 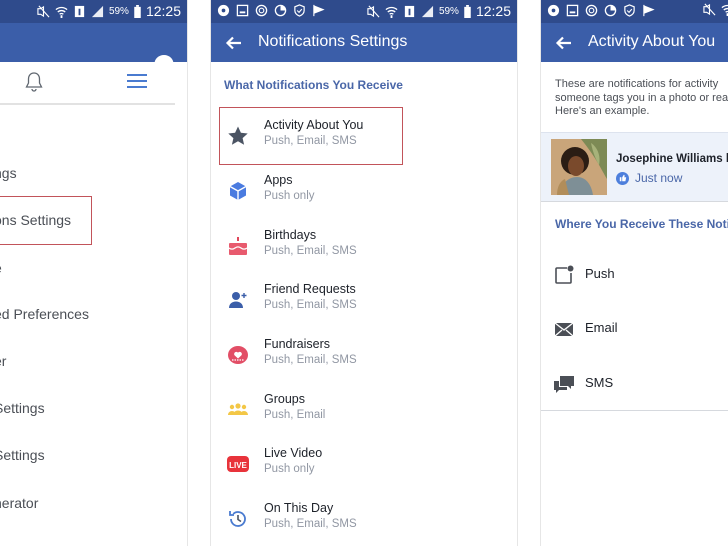 I want to click on item-name: Live Video, so click(x=293, y=453).